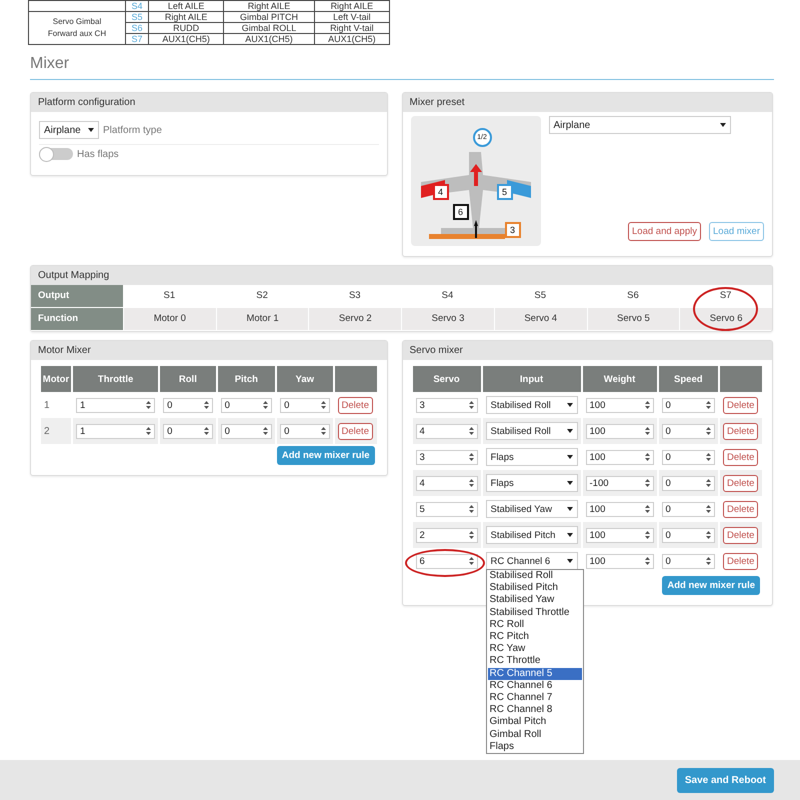 The image size is (800, 800). I want to click on output-cell: S4, so click(137, 6).